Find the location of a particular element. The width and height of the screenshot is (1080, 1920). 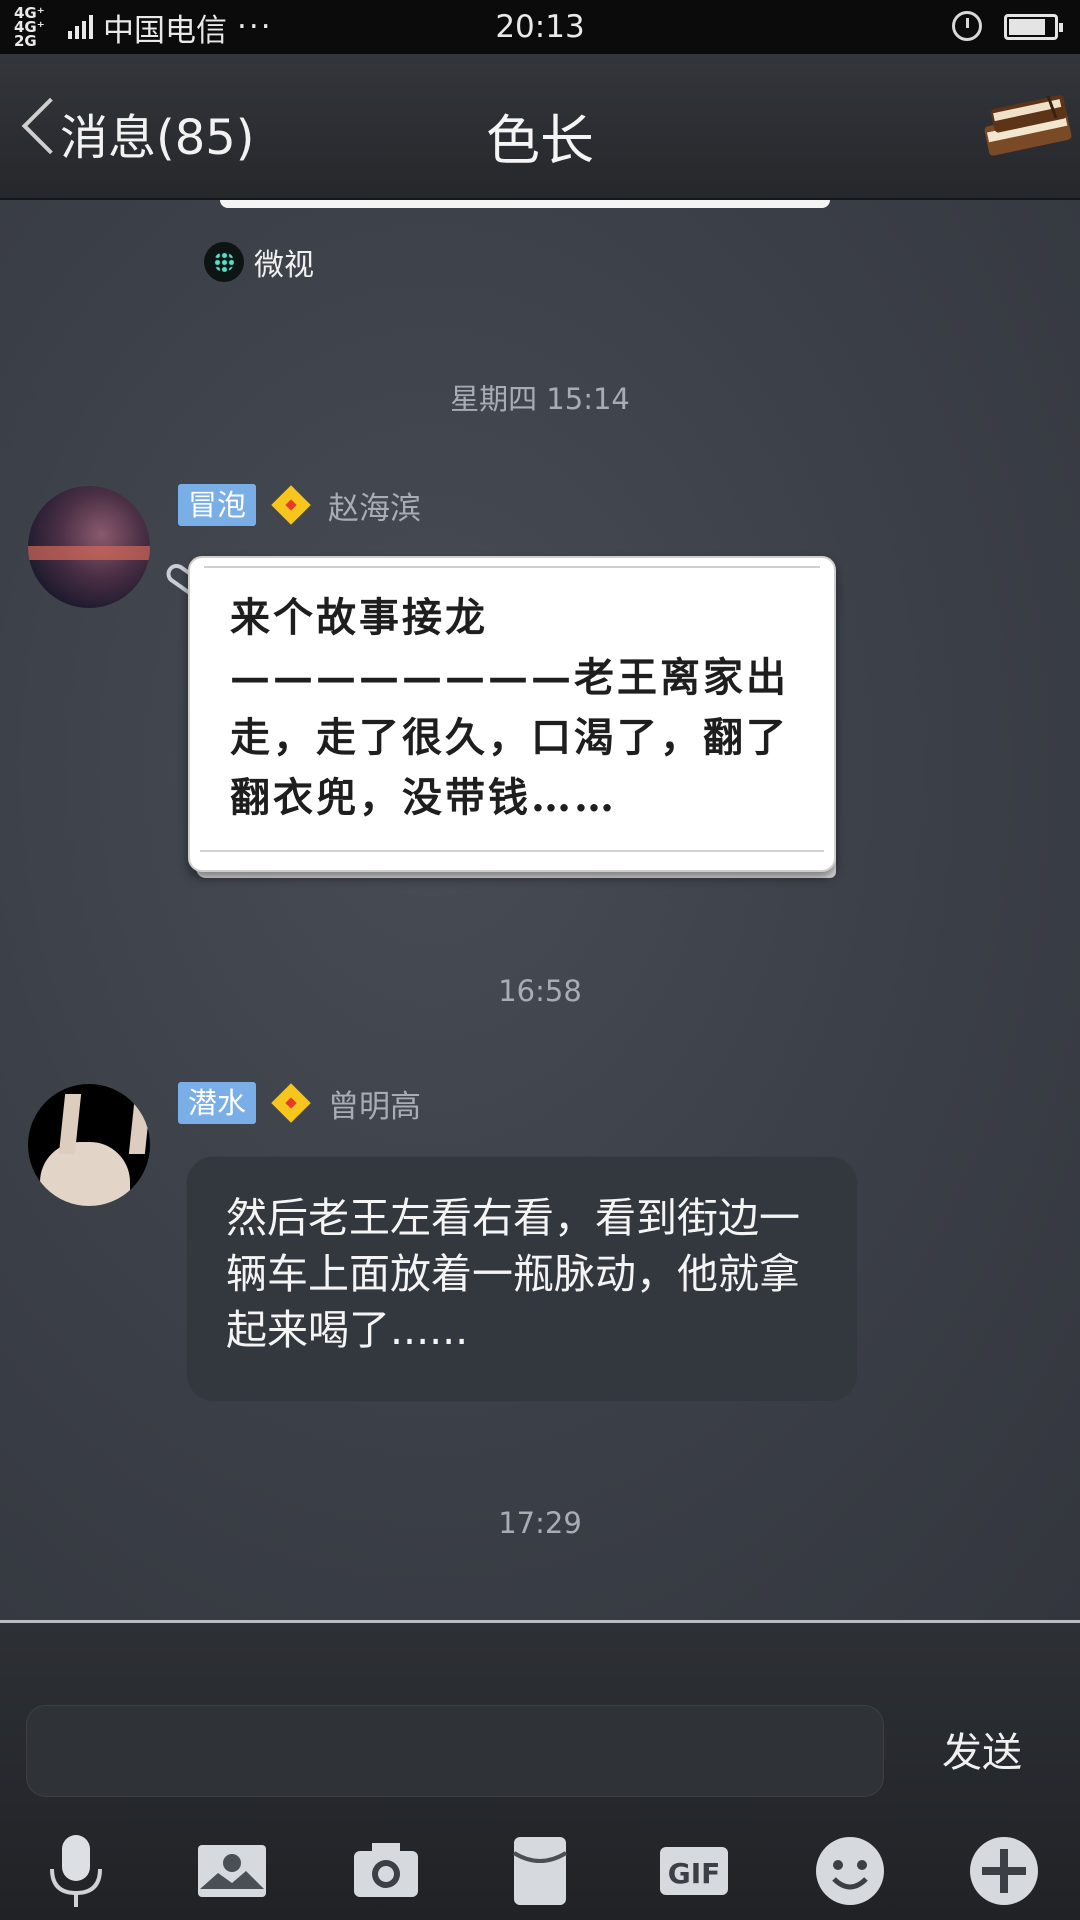

toolbar: GIF is located at coordinates (540, 1873).